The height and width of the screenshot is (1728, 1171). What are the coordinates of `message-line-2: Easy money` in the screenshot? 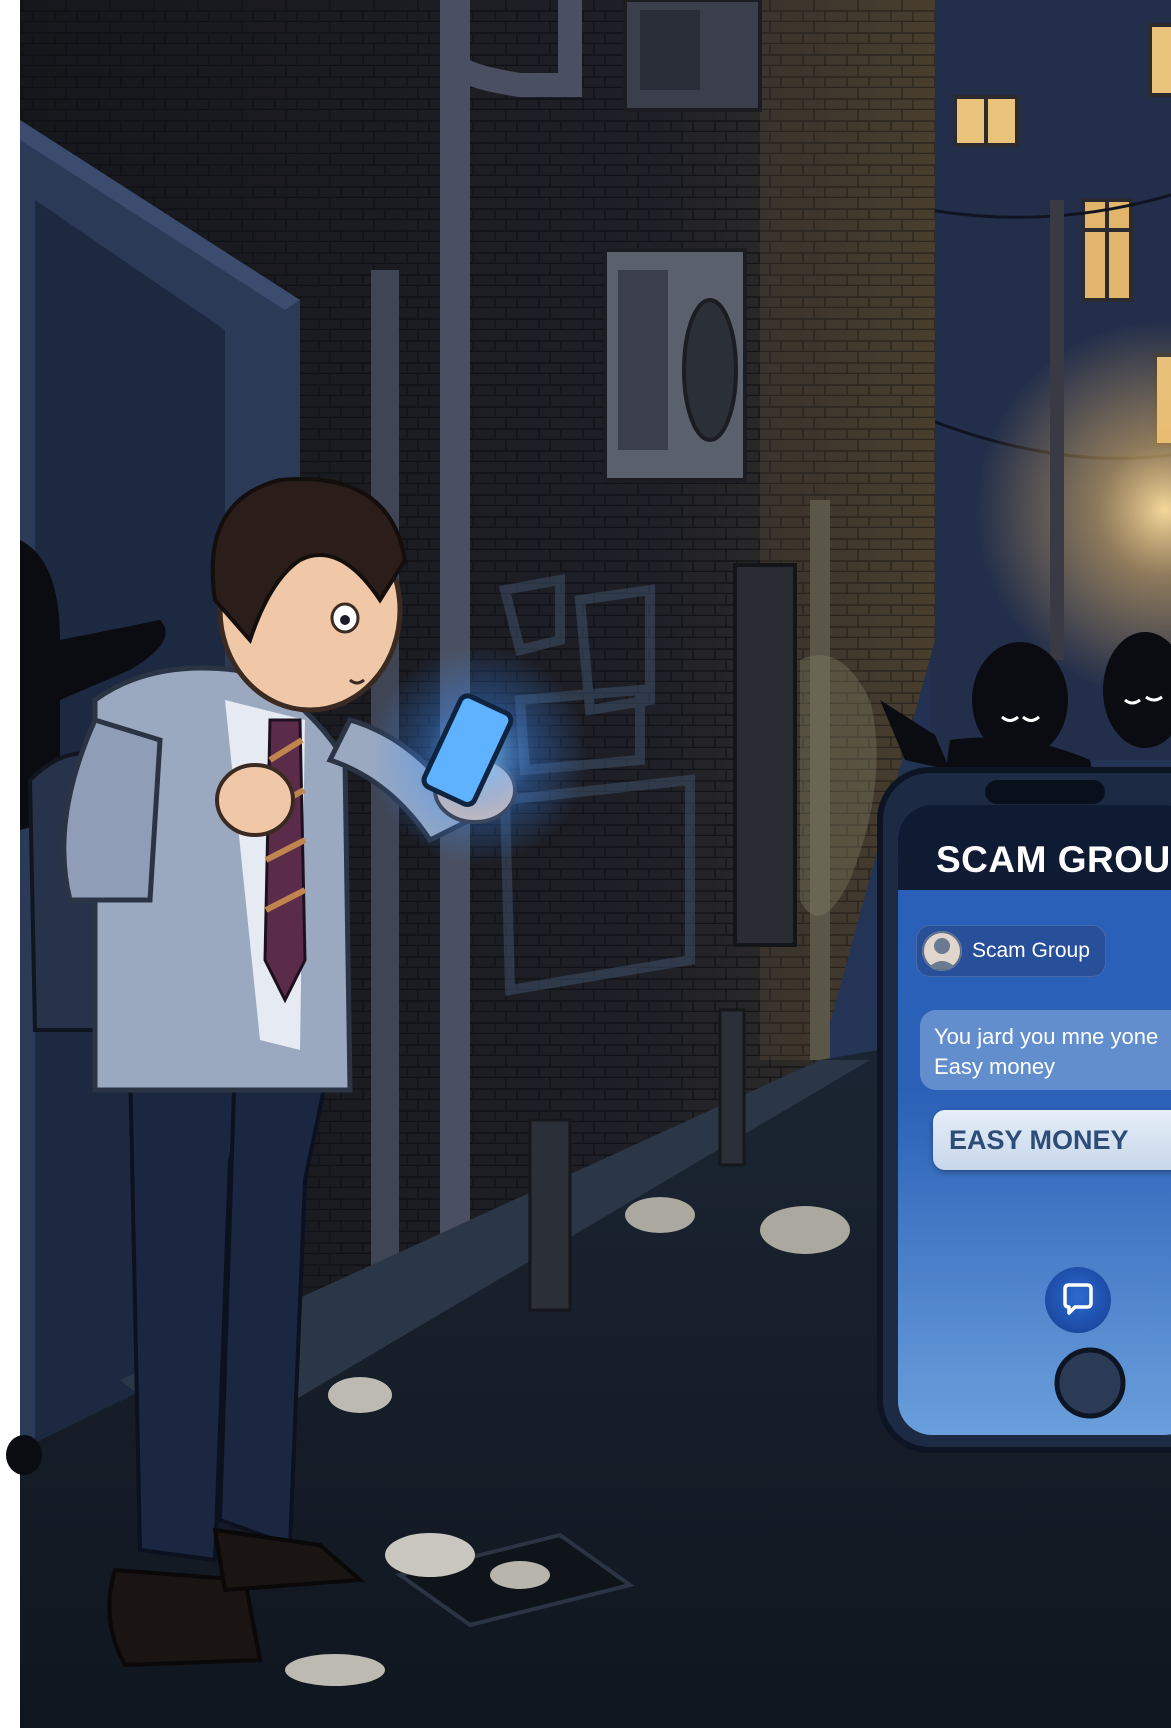 It's located at (995, 1066).